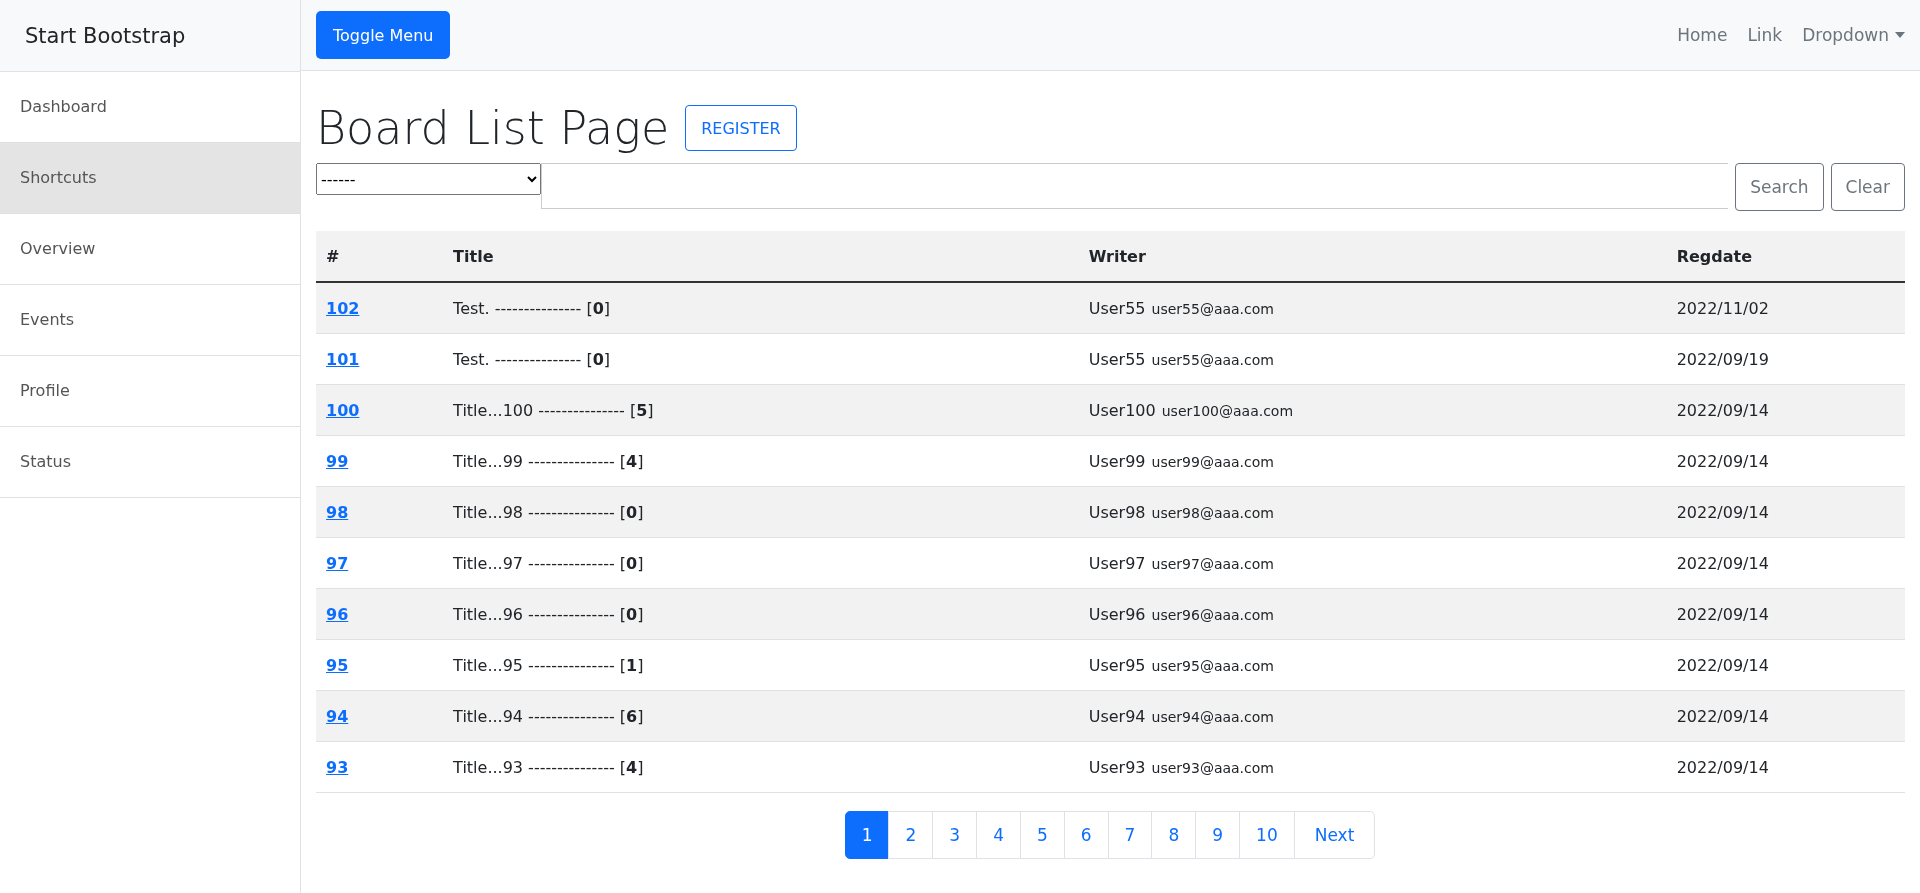 The height and width of the screenshot is (893, 1920). What do you see at coordinates (150, 391) in the screenshot?
I see `sidebar-item: Profile` at bounding box center [150, 391].